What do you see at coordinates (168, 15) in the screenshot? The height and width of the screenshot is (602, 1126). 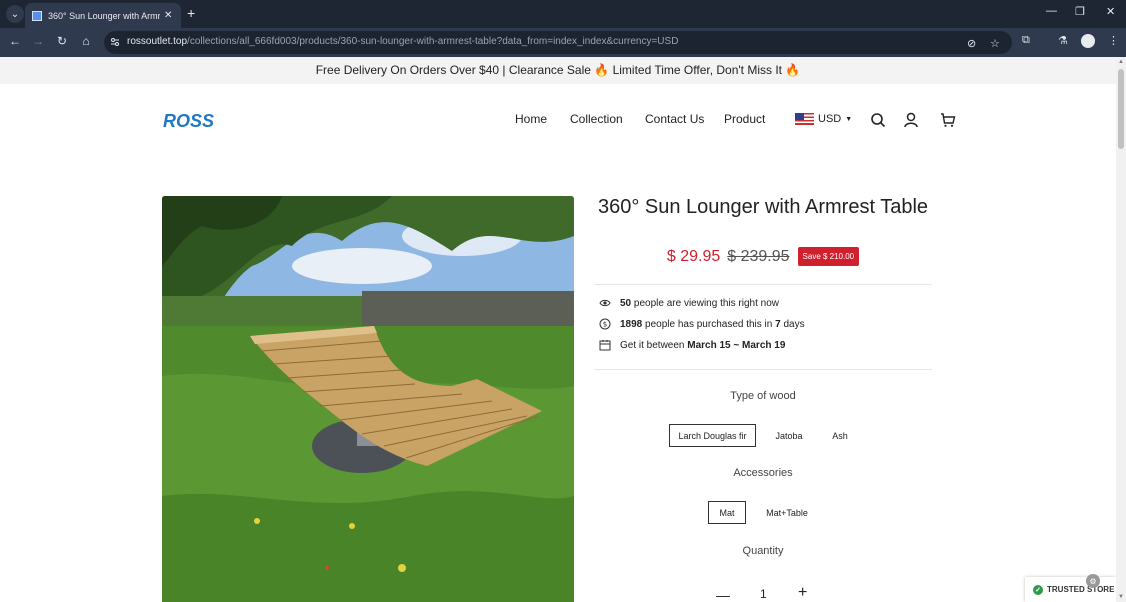 I see `tab-close-icon: ✕` at bounding box center [168, 15].